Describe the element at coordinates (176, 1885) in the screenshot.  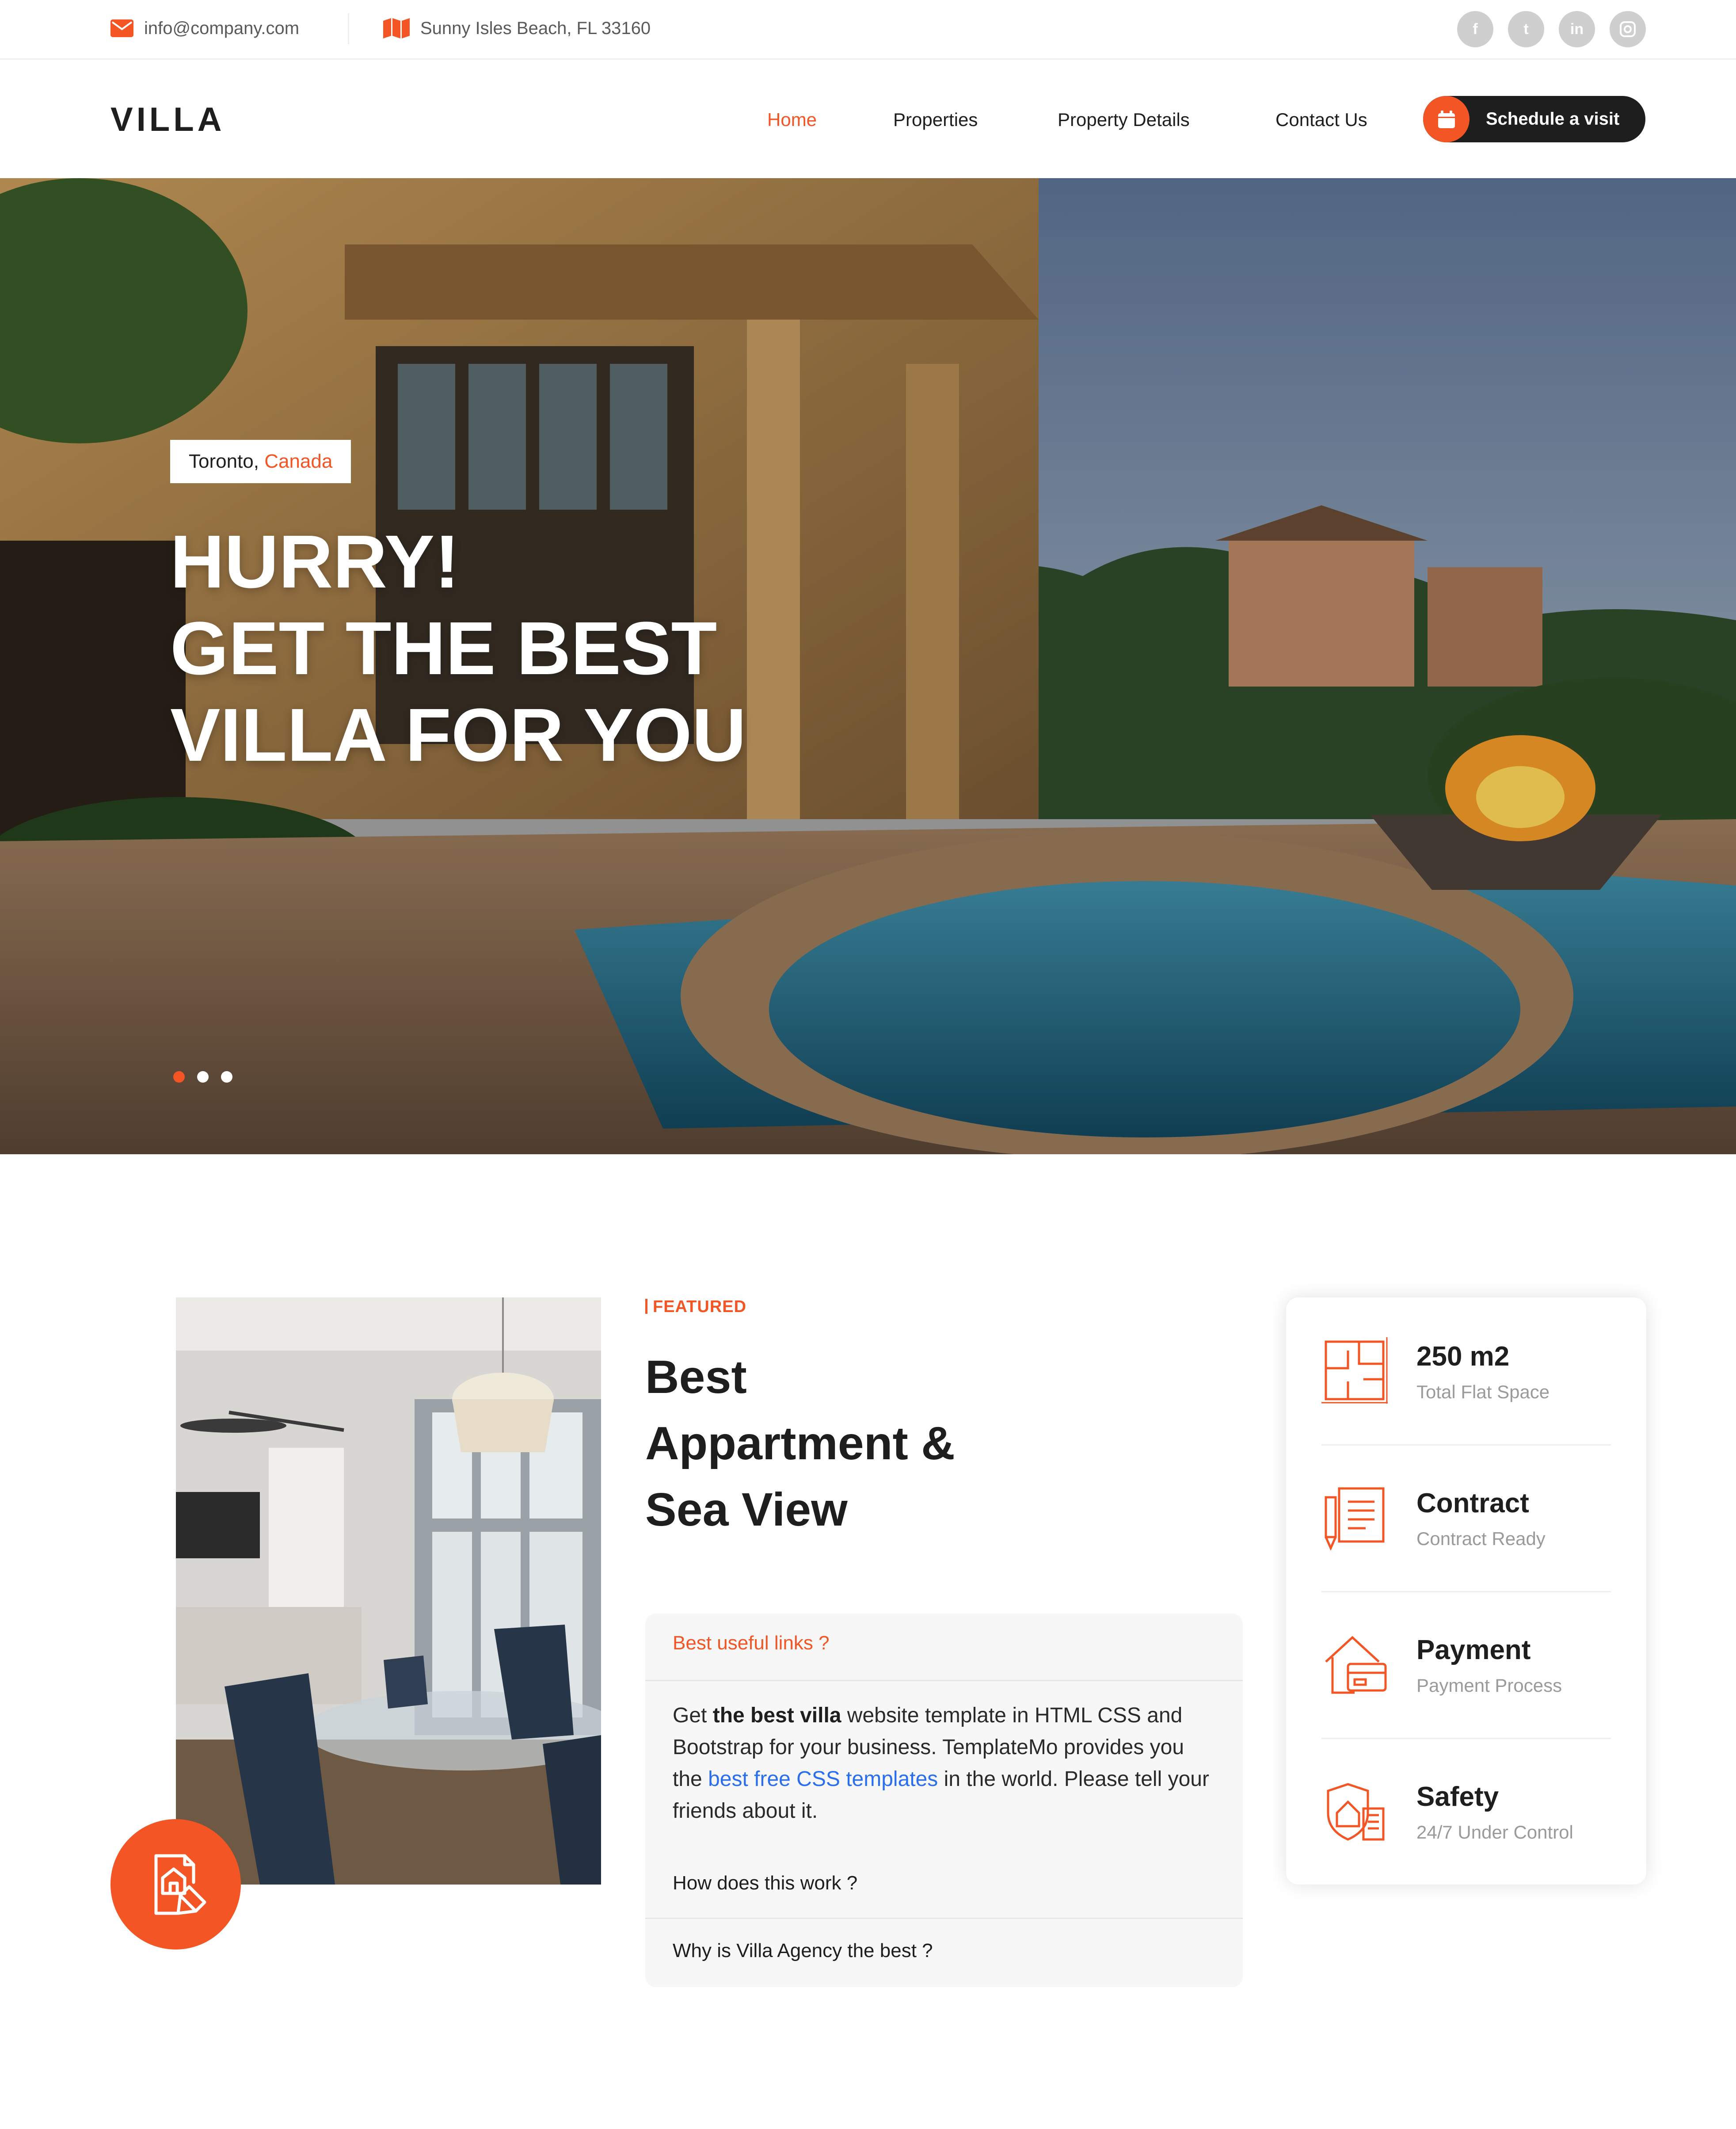
I see `property-document-icon` at that location.